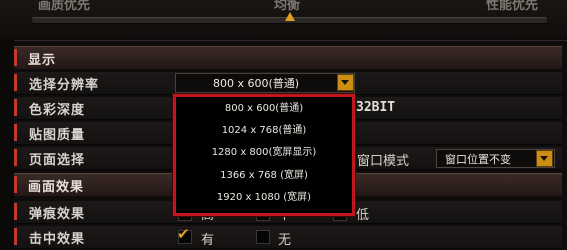 The height and width of the screenshot is (250, 567). I want to click on window-mode-label: 窗口模式, so click(383, 161).